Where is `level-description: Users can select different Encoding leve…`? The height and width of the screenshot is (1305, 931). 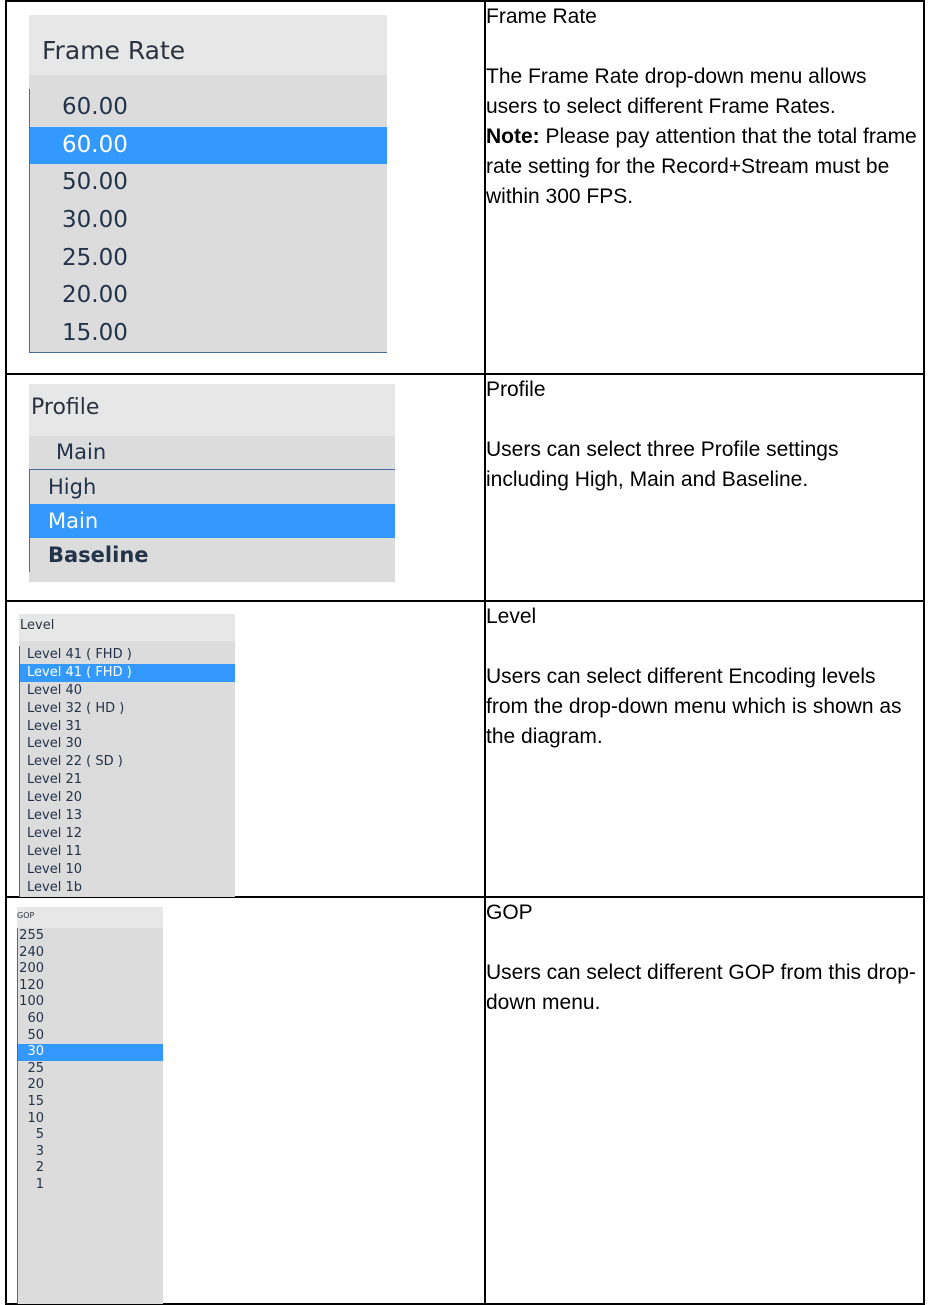 level-description: Users can select different Encoding leve… is located at coordinates (694, 706).